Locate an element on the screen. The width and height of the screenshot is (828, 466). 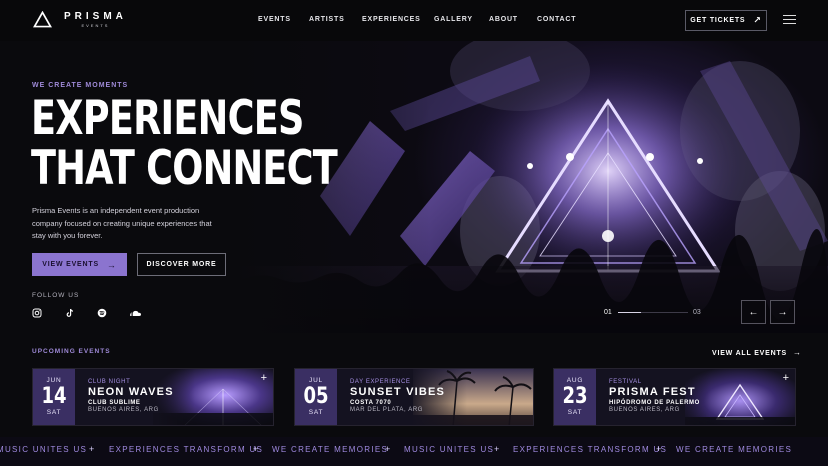
event-day: 05 is located at coordinates (316, 396).